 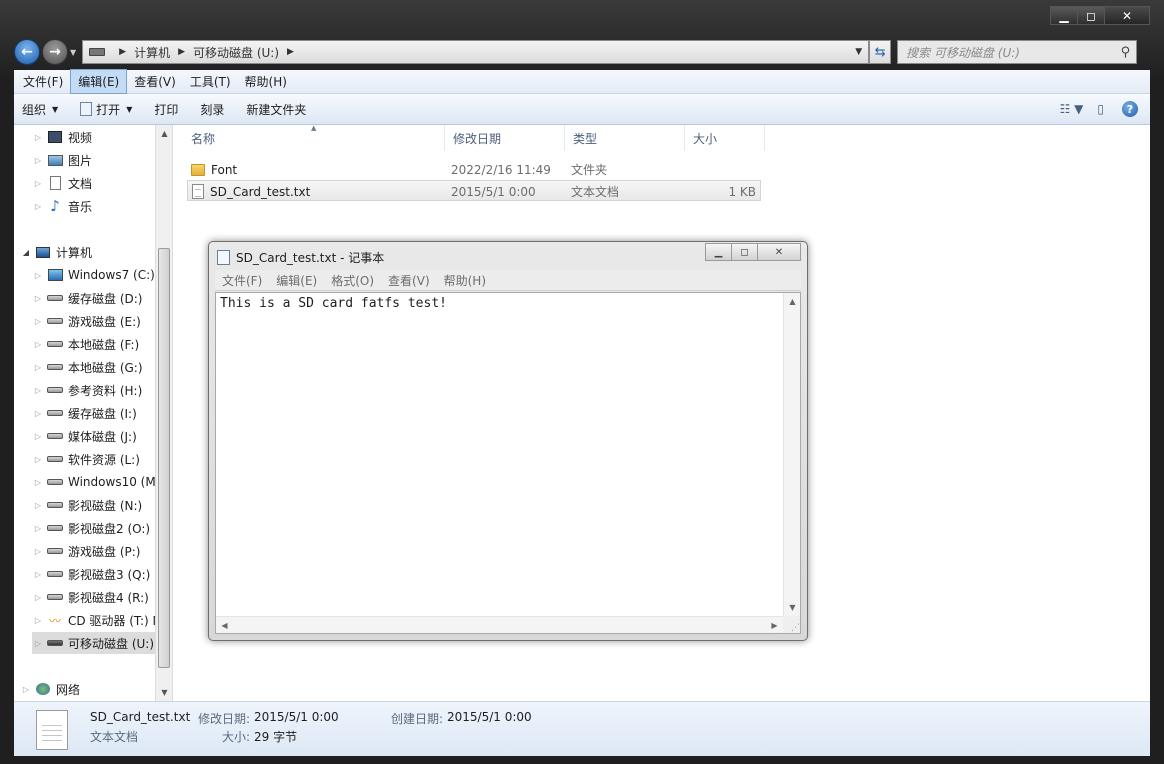 What do you see at coordinates (102, 482) in the screenshot?
I see `nav-item-drive: ▷ Windows10 (M:` at bounding box center [102, 482].